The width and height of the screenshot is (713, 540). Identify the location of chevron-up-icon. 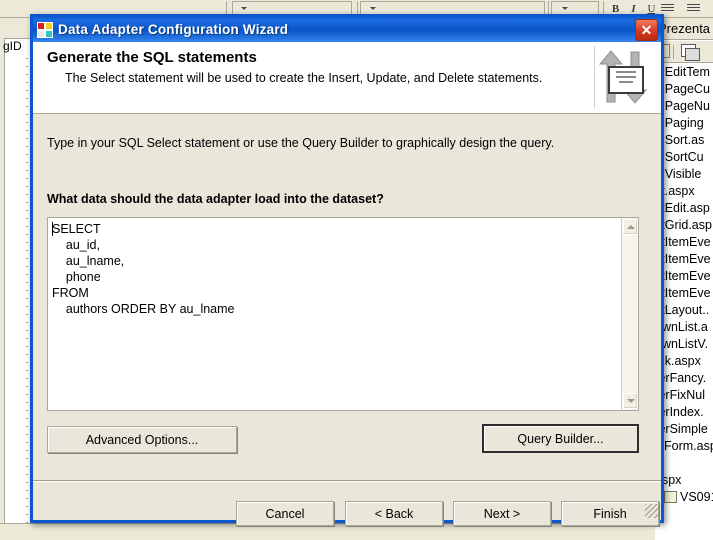
(630, 227).